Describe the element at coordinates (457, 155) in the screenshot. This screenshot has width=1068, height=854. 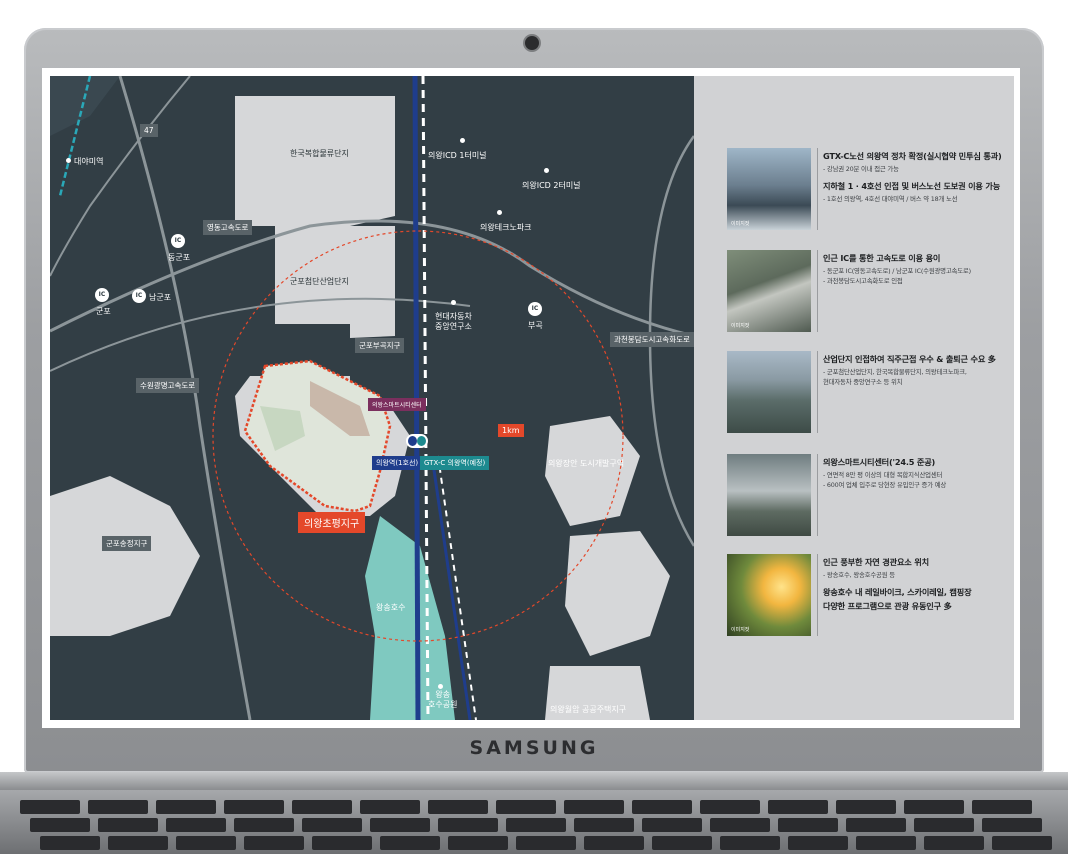
I see `label-uiwang-icd1: 의왕ICD 1터미널` at that location.